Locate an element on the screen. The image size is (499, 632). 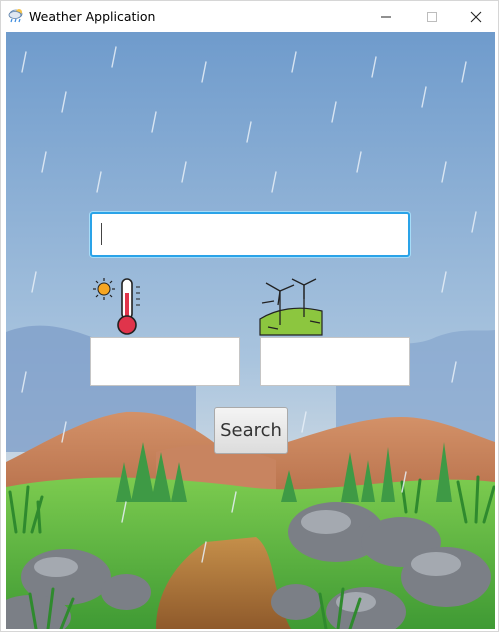
wind-turbine-icon is located at coordinates (291, 307).